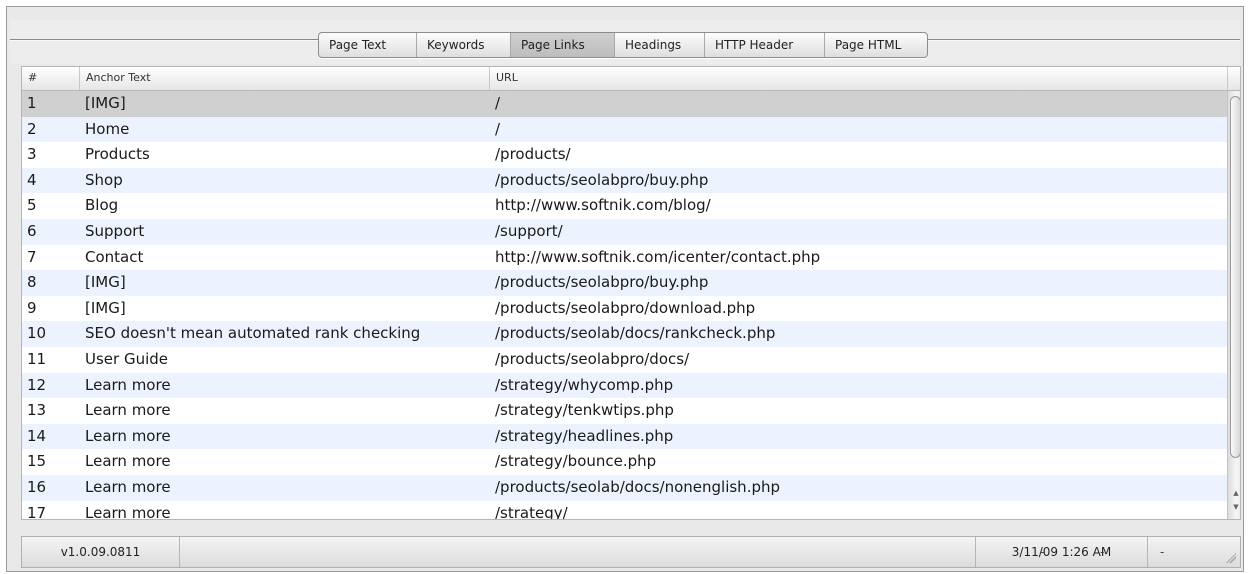 This screenshot has width=1248, height=574. Describe the element at coordinates (529, 230) in the screenshot. I see `url-cell: /support/` at that location.